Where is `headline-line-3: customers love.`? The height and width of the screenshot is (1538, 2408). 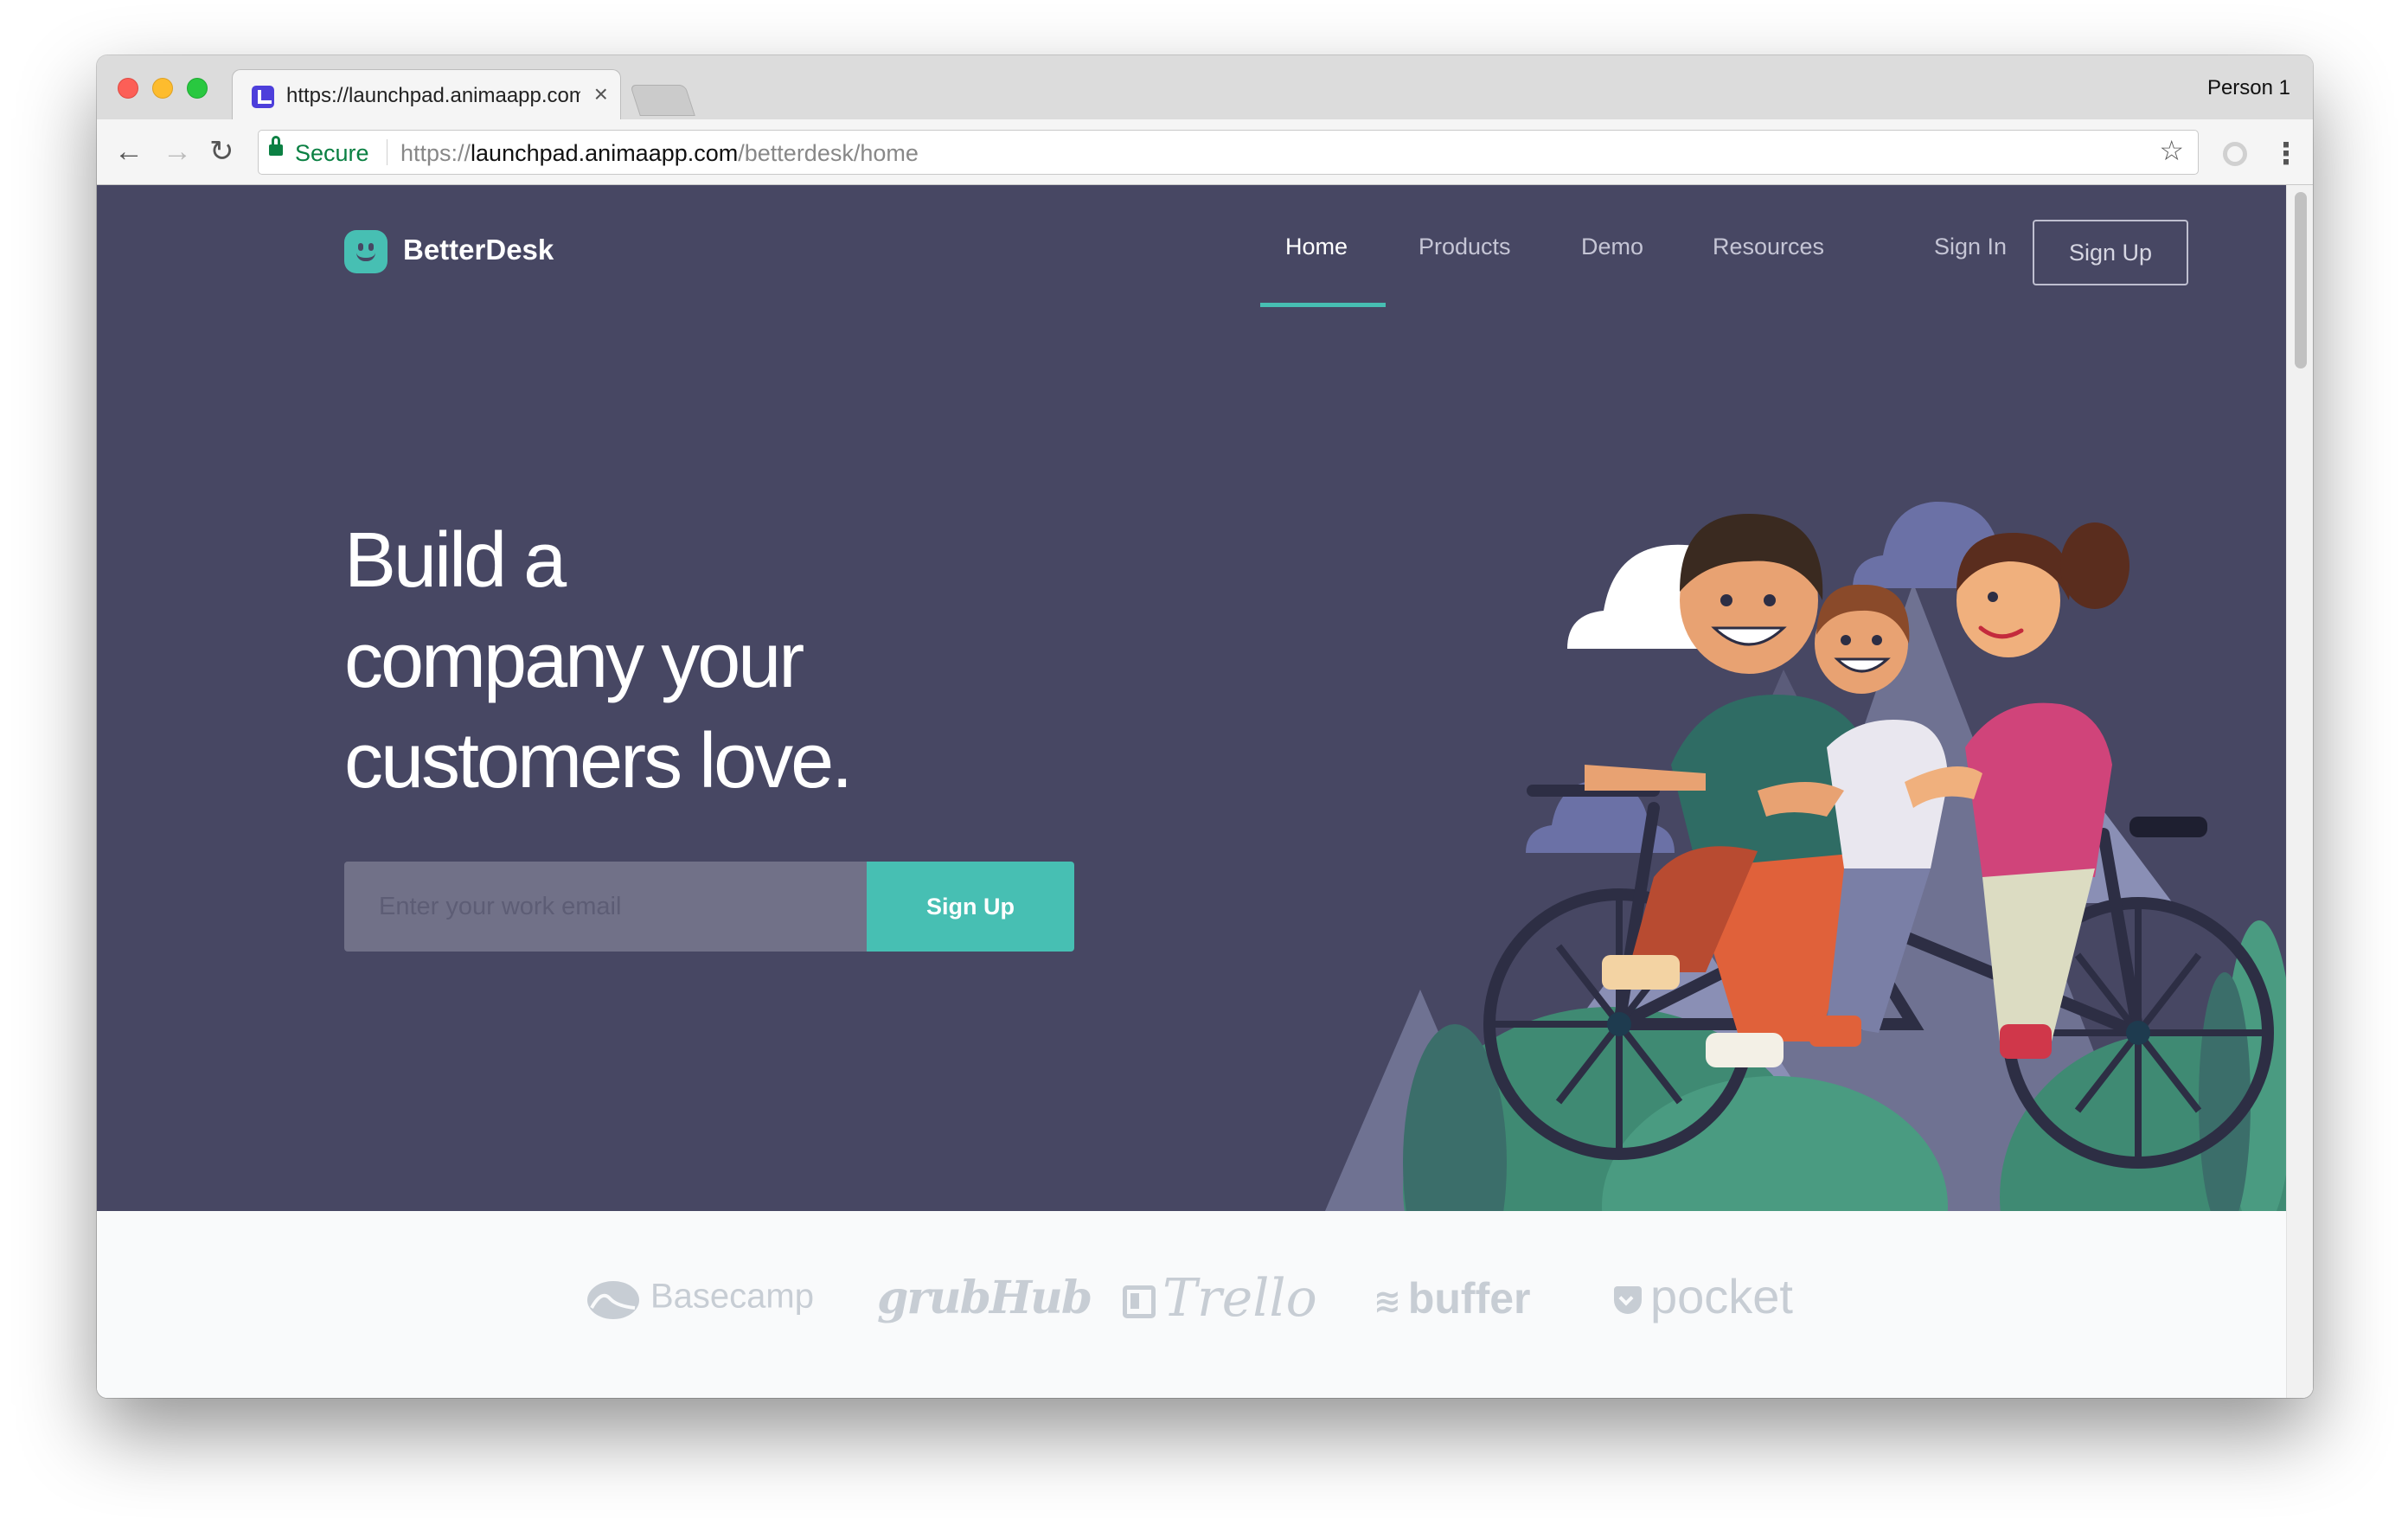
headline-line-3: customers love. is located at coordinates (598, 761).